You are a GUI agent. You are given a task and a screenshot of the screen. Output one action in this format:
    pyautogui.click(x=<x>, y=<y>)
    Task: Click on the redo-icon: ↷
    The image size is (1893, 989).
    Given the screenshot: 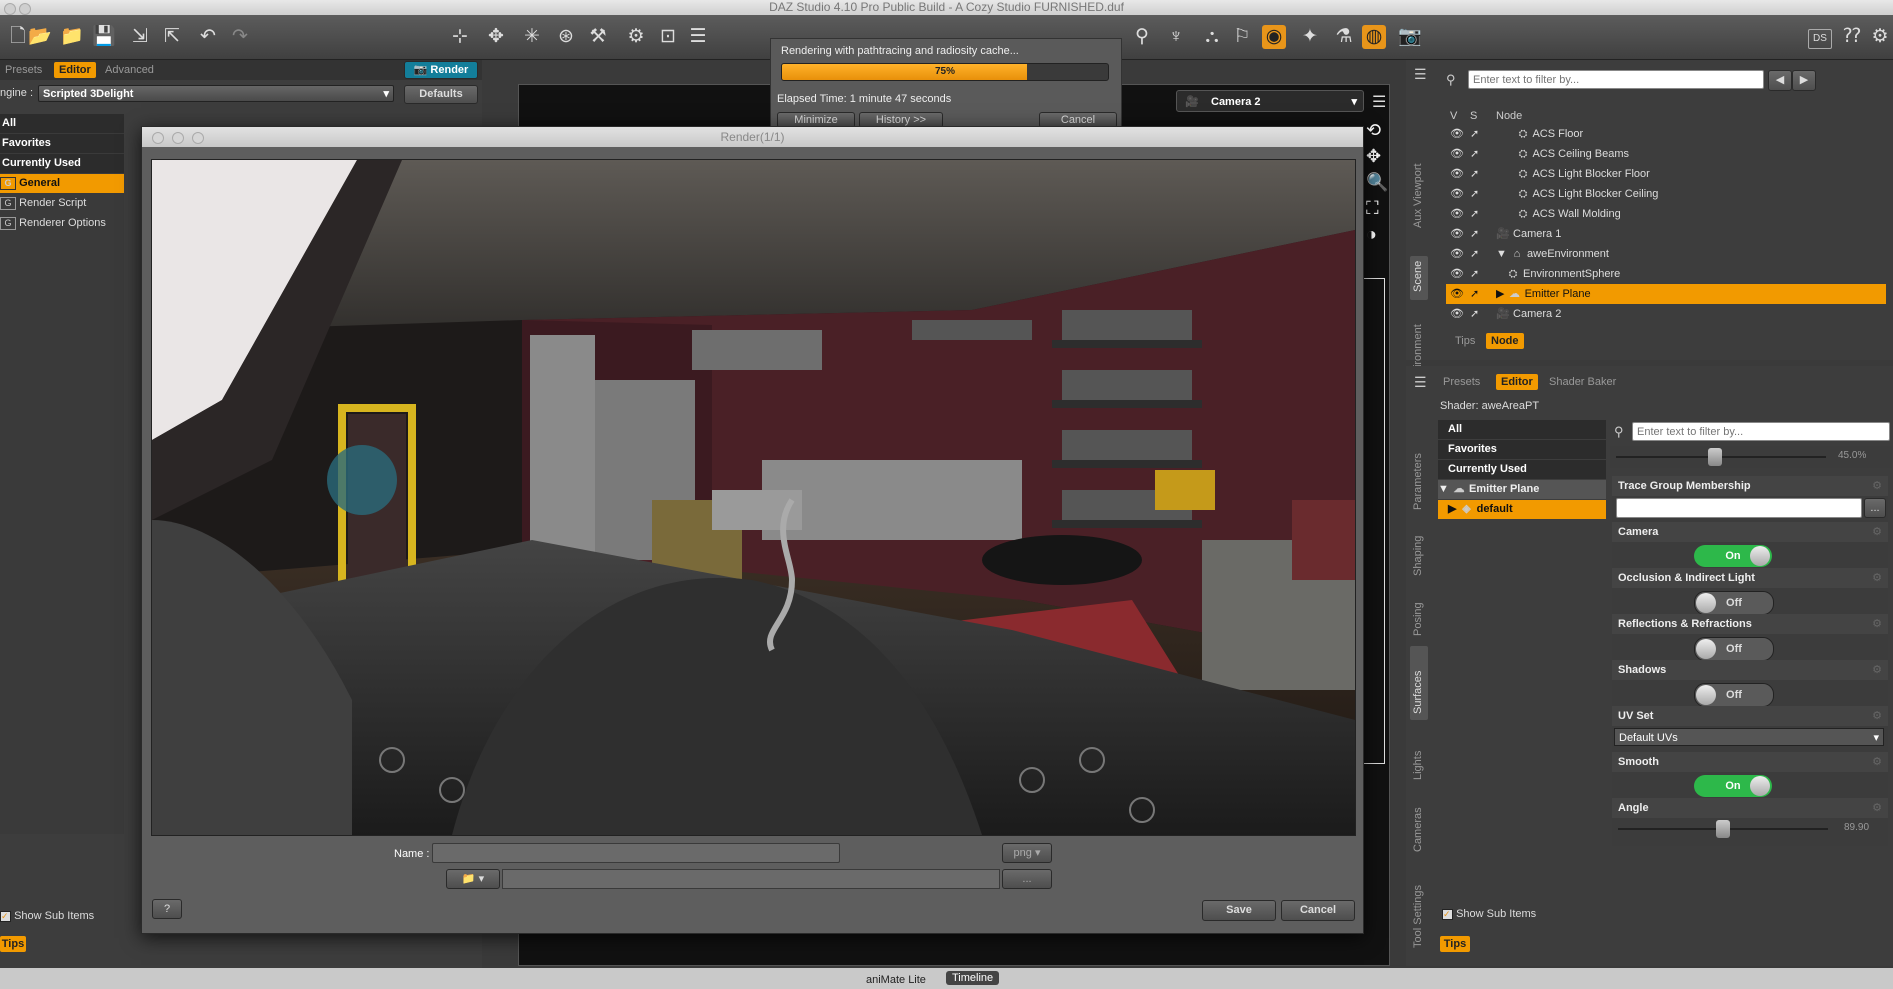 What is the action you would take?
    pyautogui.click(x=240, y=37)
    